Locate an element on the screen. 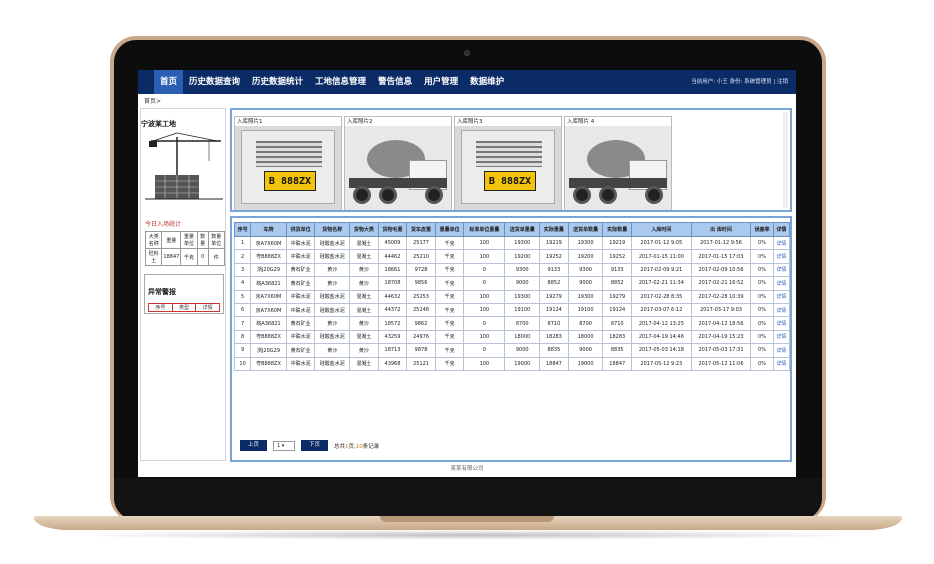  pager-summary-prefix: 总共 is located at coordinates (340, 446).